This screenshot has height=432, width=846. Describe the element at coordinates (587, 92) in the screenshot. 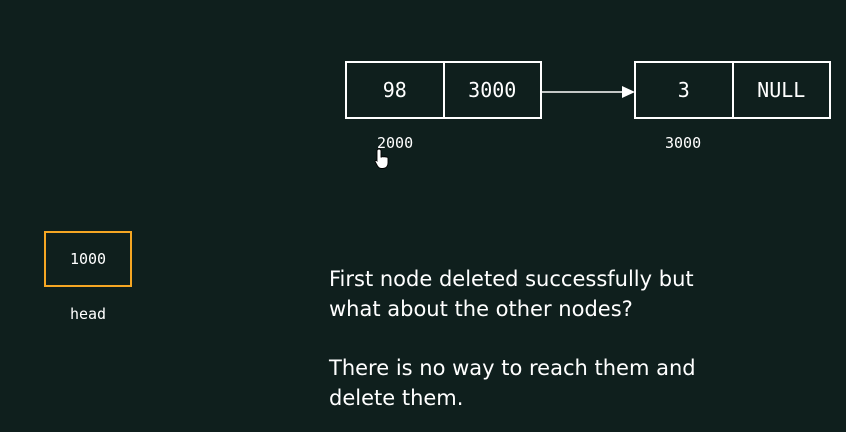

I see `arrow-right-icon` at that location.